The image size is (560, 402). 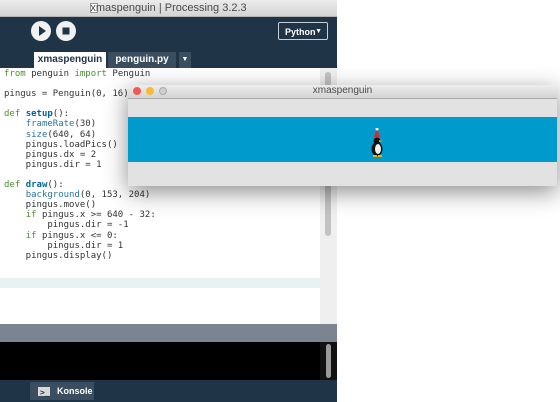 I want to click on console-tab: >_ Konsole, so click(x=62, y=391).